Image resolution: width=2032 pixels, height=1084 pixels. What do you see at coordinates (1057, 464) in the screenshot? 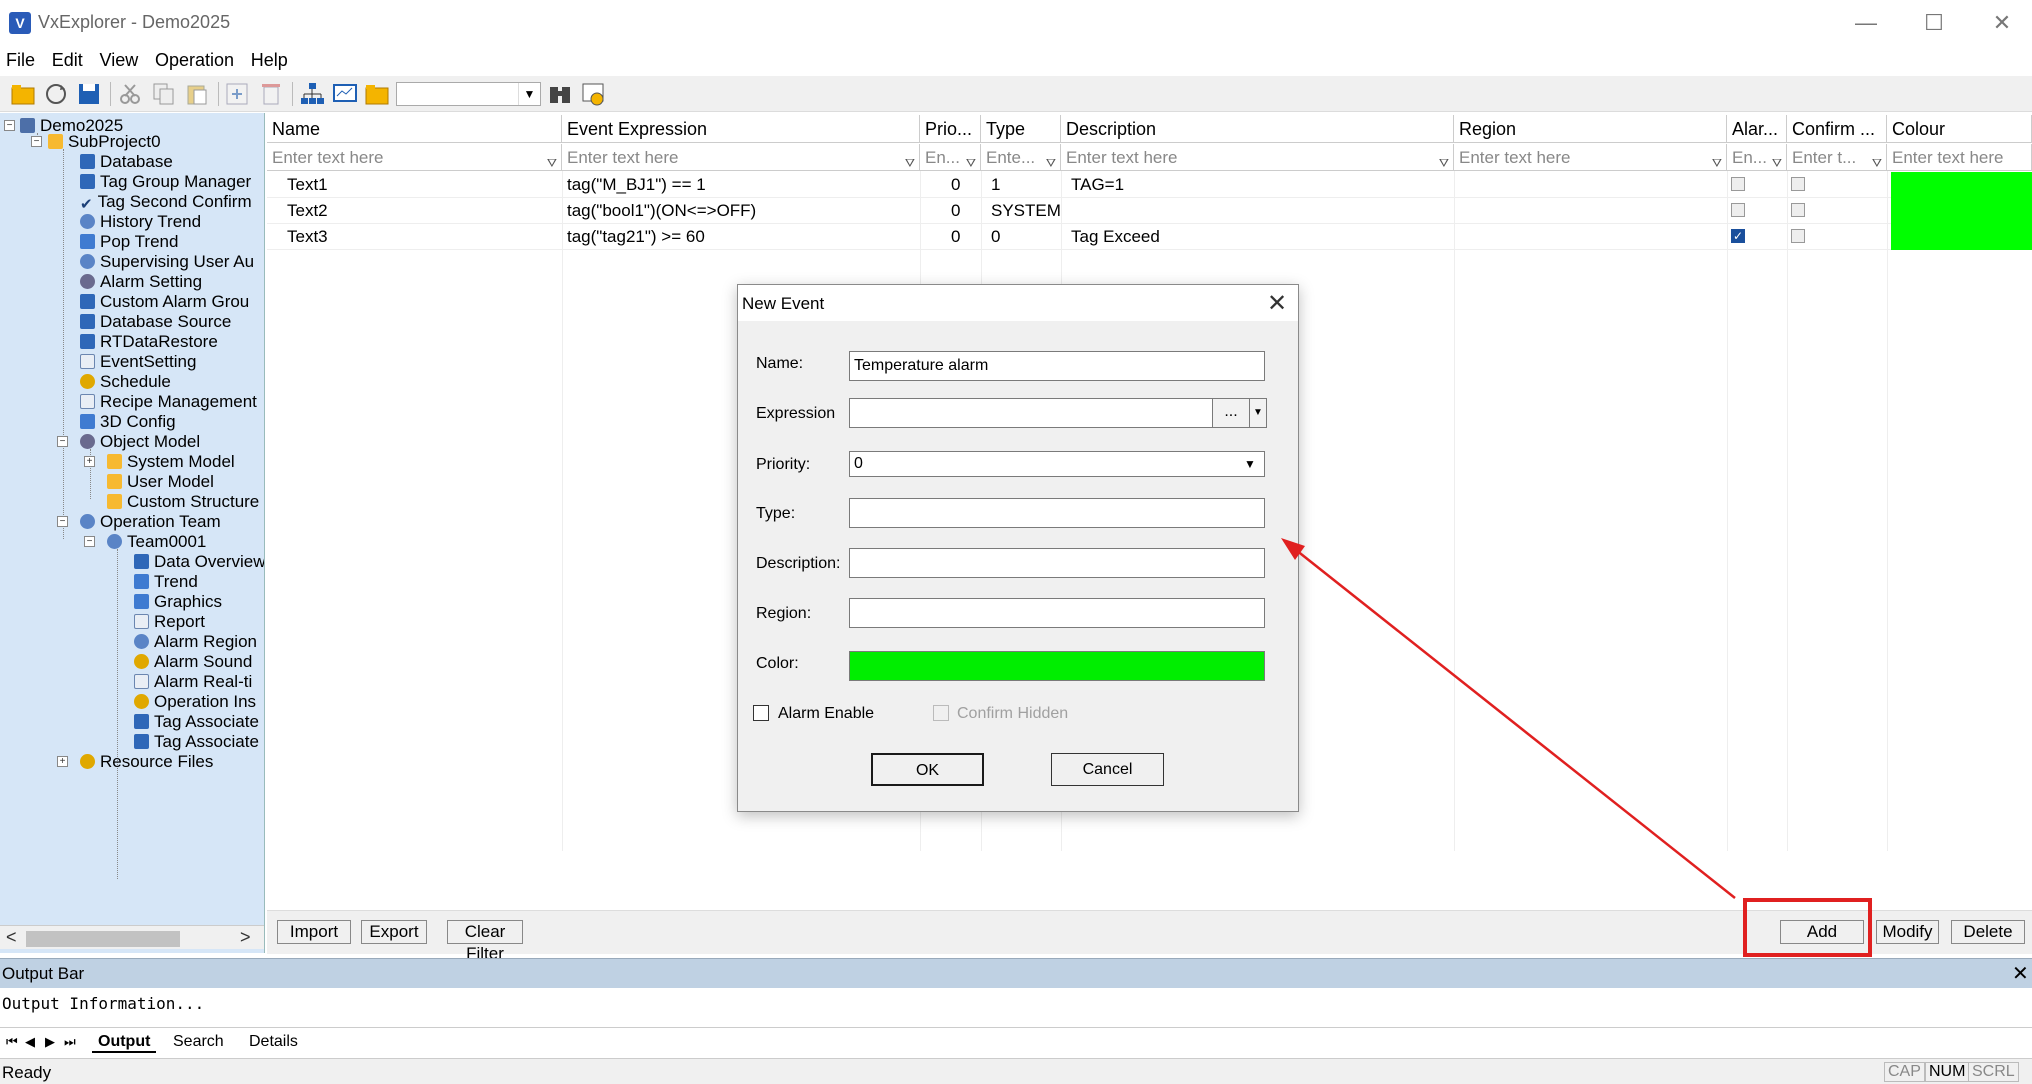
I see `priority-select: 0` at bounding box center [1057, 464].